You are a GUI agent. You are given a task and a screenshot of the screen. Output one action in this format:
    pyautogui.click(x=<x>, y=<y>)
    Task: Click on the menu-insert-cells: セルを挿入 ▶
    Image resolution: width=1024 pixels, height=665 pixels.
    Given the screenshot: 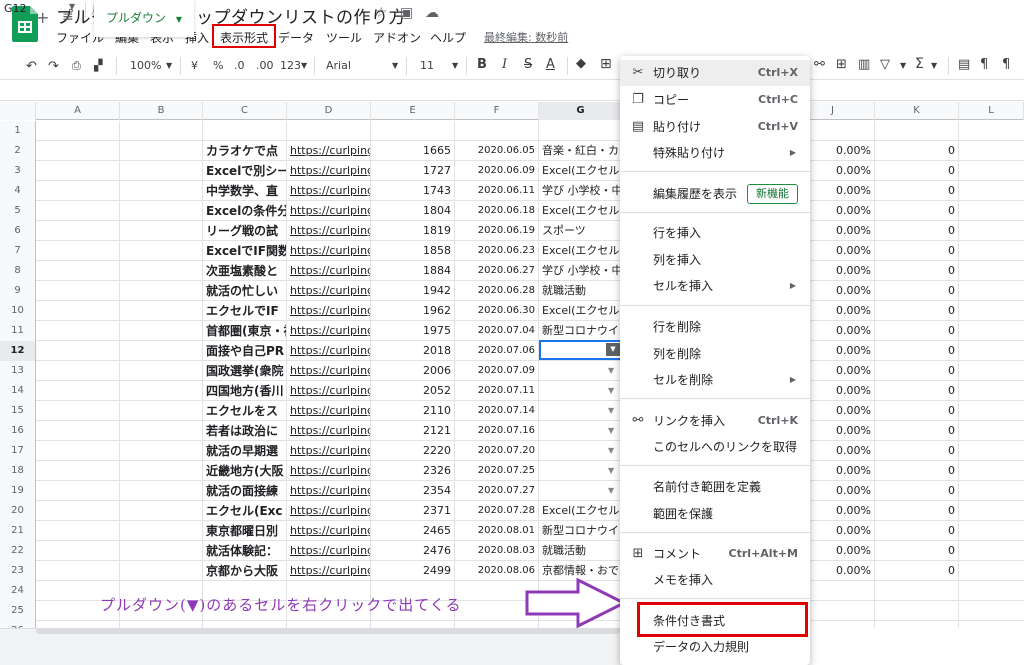 What is the action you would take?
    pyautogui.click(x=715, y=286)
    